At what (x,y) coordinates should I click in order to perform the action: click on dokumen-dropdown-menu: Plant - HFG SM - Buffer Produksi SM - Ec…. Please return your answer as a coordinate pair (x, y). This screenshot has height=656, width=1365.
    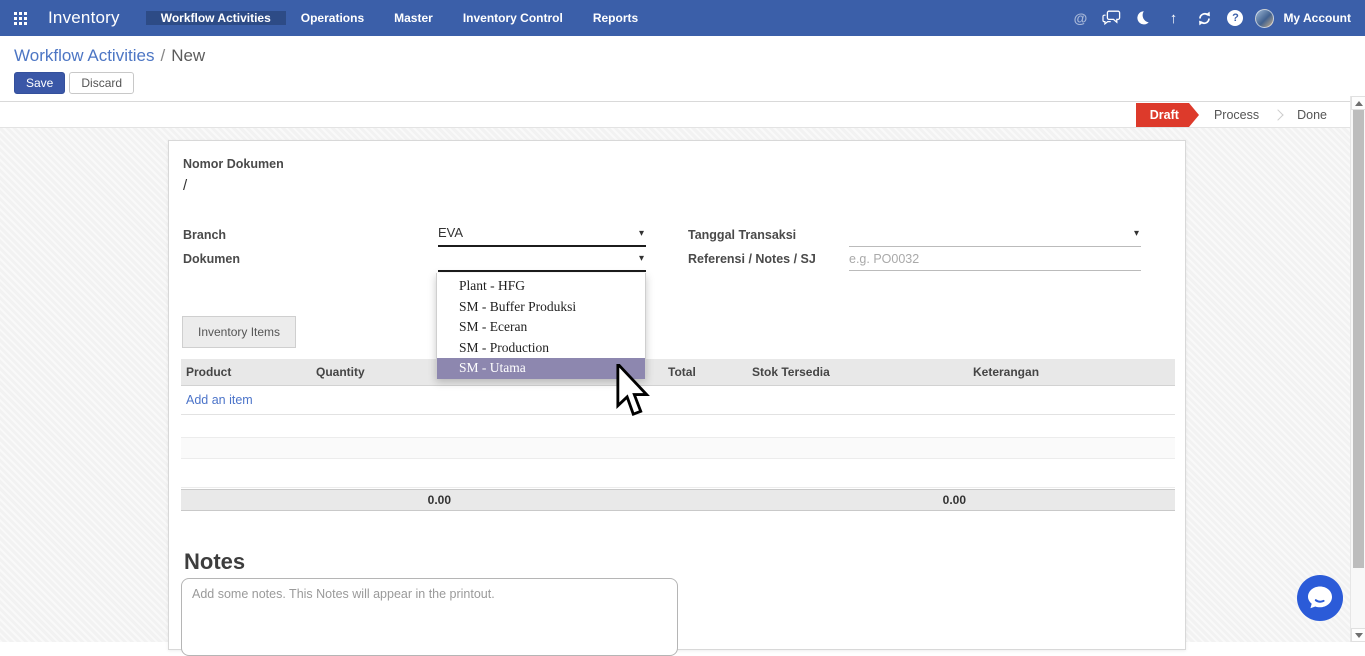
    Looking at the image, I should click on (541, 326).